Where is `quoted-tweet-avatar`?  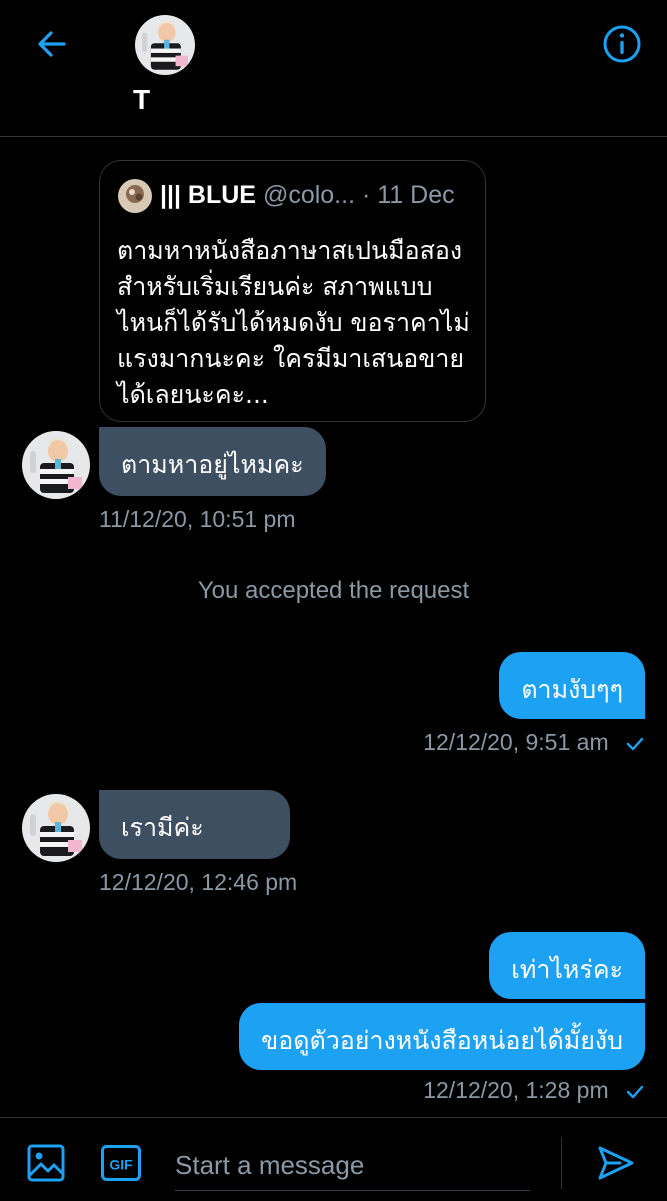
quoted-tweet-avatar is located at coordinates (135, 196).